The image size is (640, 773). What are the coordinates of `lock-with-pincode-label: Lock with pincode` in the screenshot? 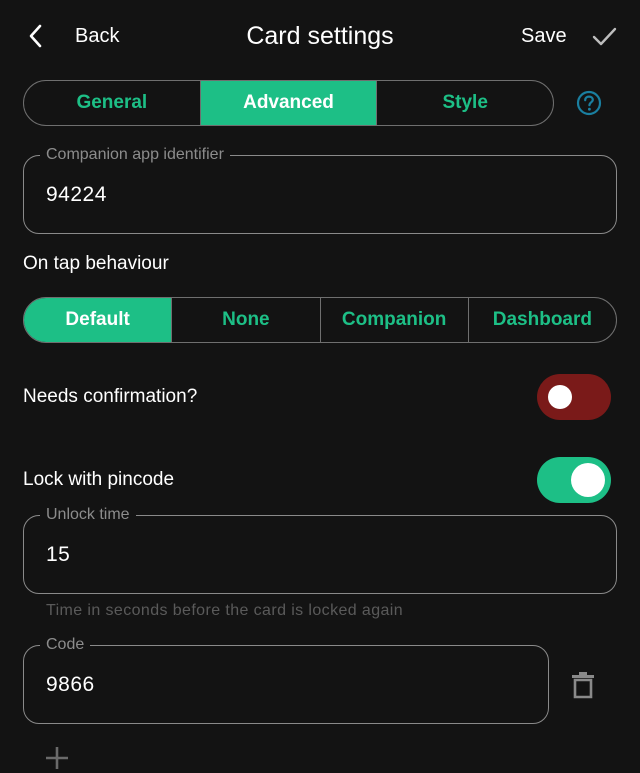 It's located at (99, 479).